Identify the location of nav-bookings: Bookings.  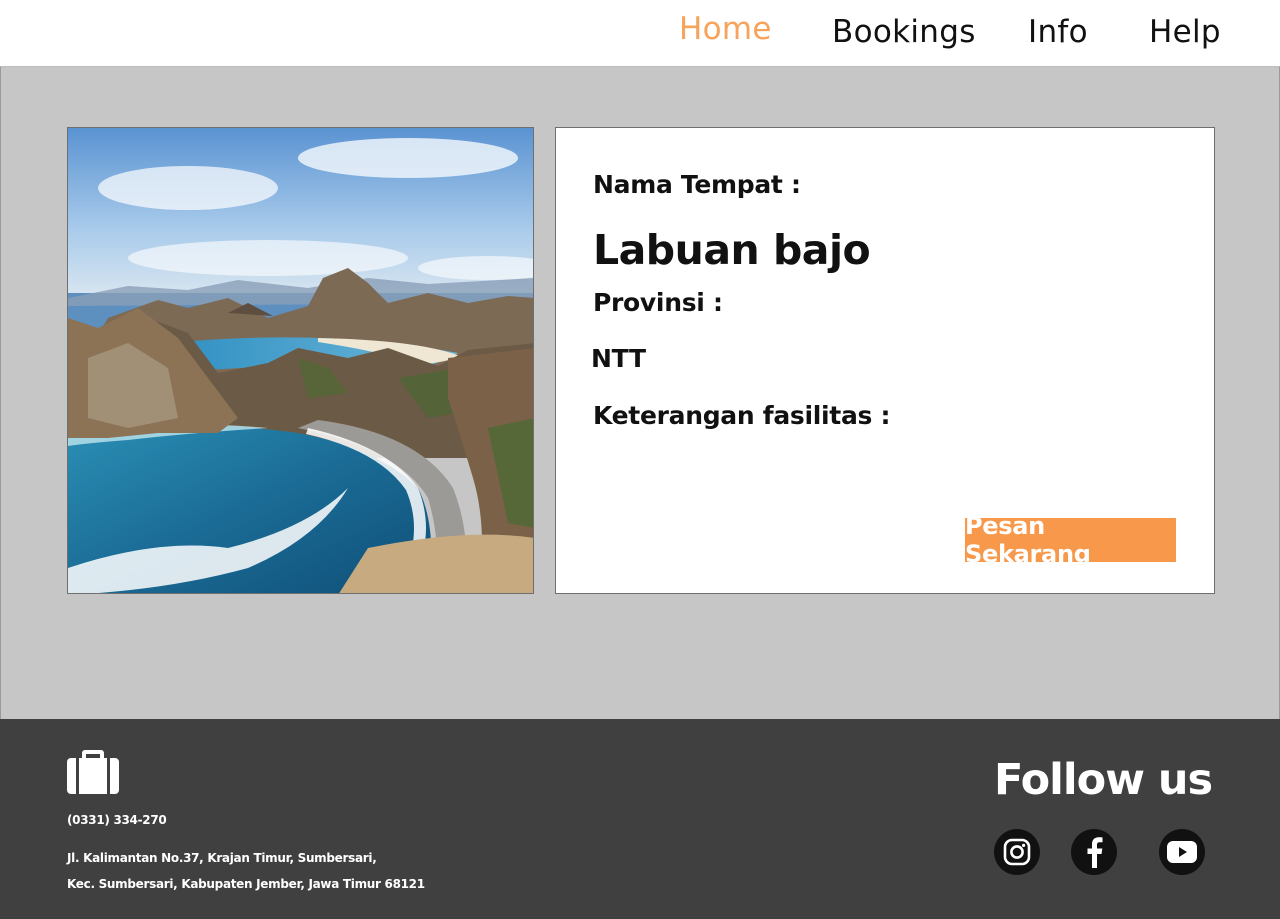
(904, 32).